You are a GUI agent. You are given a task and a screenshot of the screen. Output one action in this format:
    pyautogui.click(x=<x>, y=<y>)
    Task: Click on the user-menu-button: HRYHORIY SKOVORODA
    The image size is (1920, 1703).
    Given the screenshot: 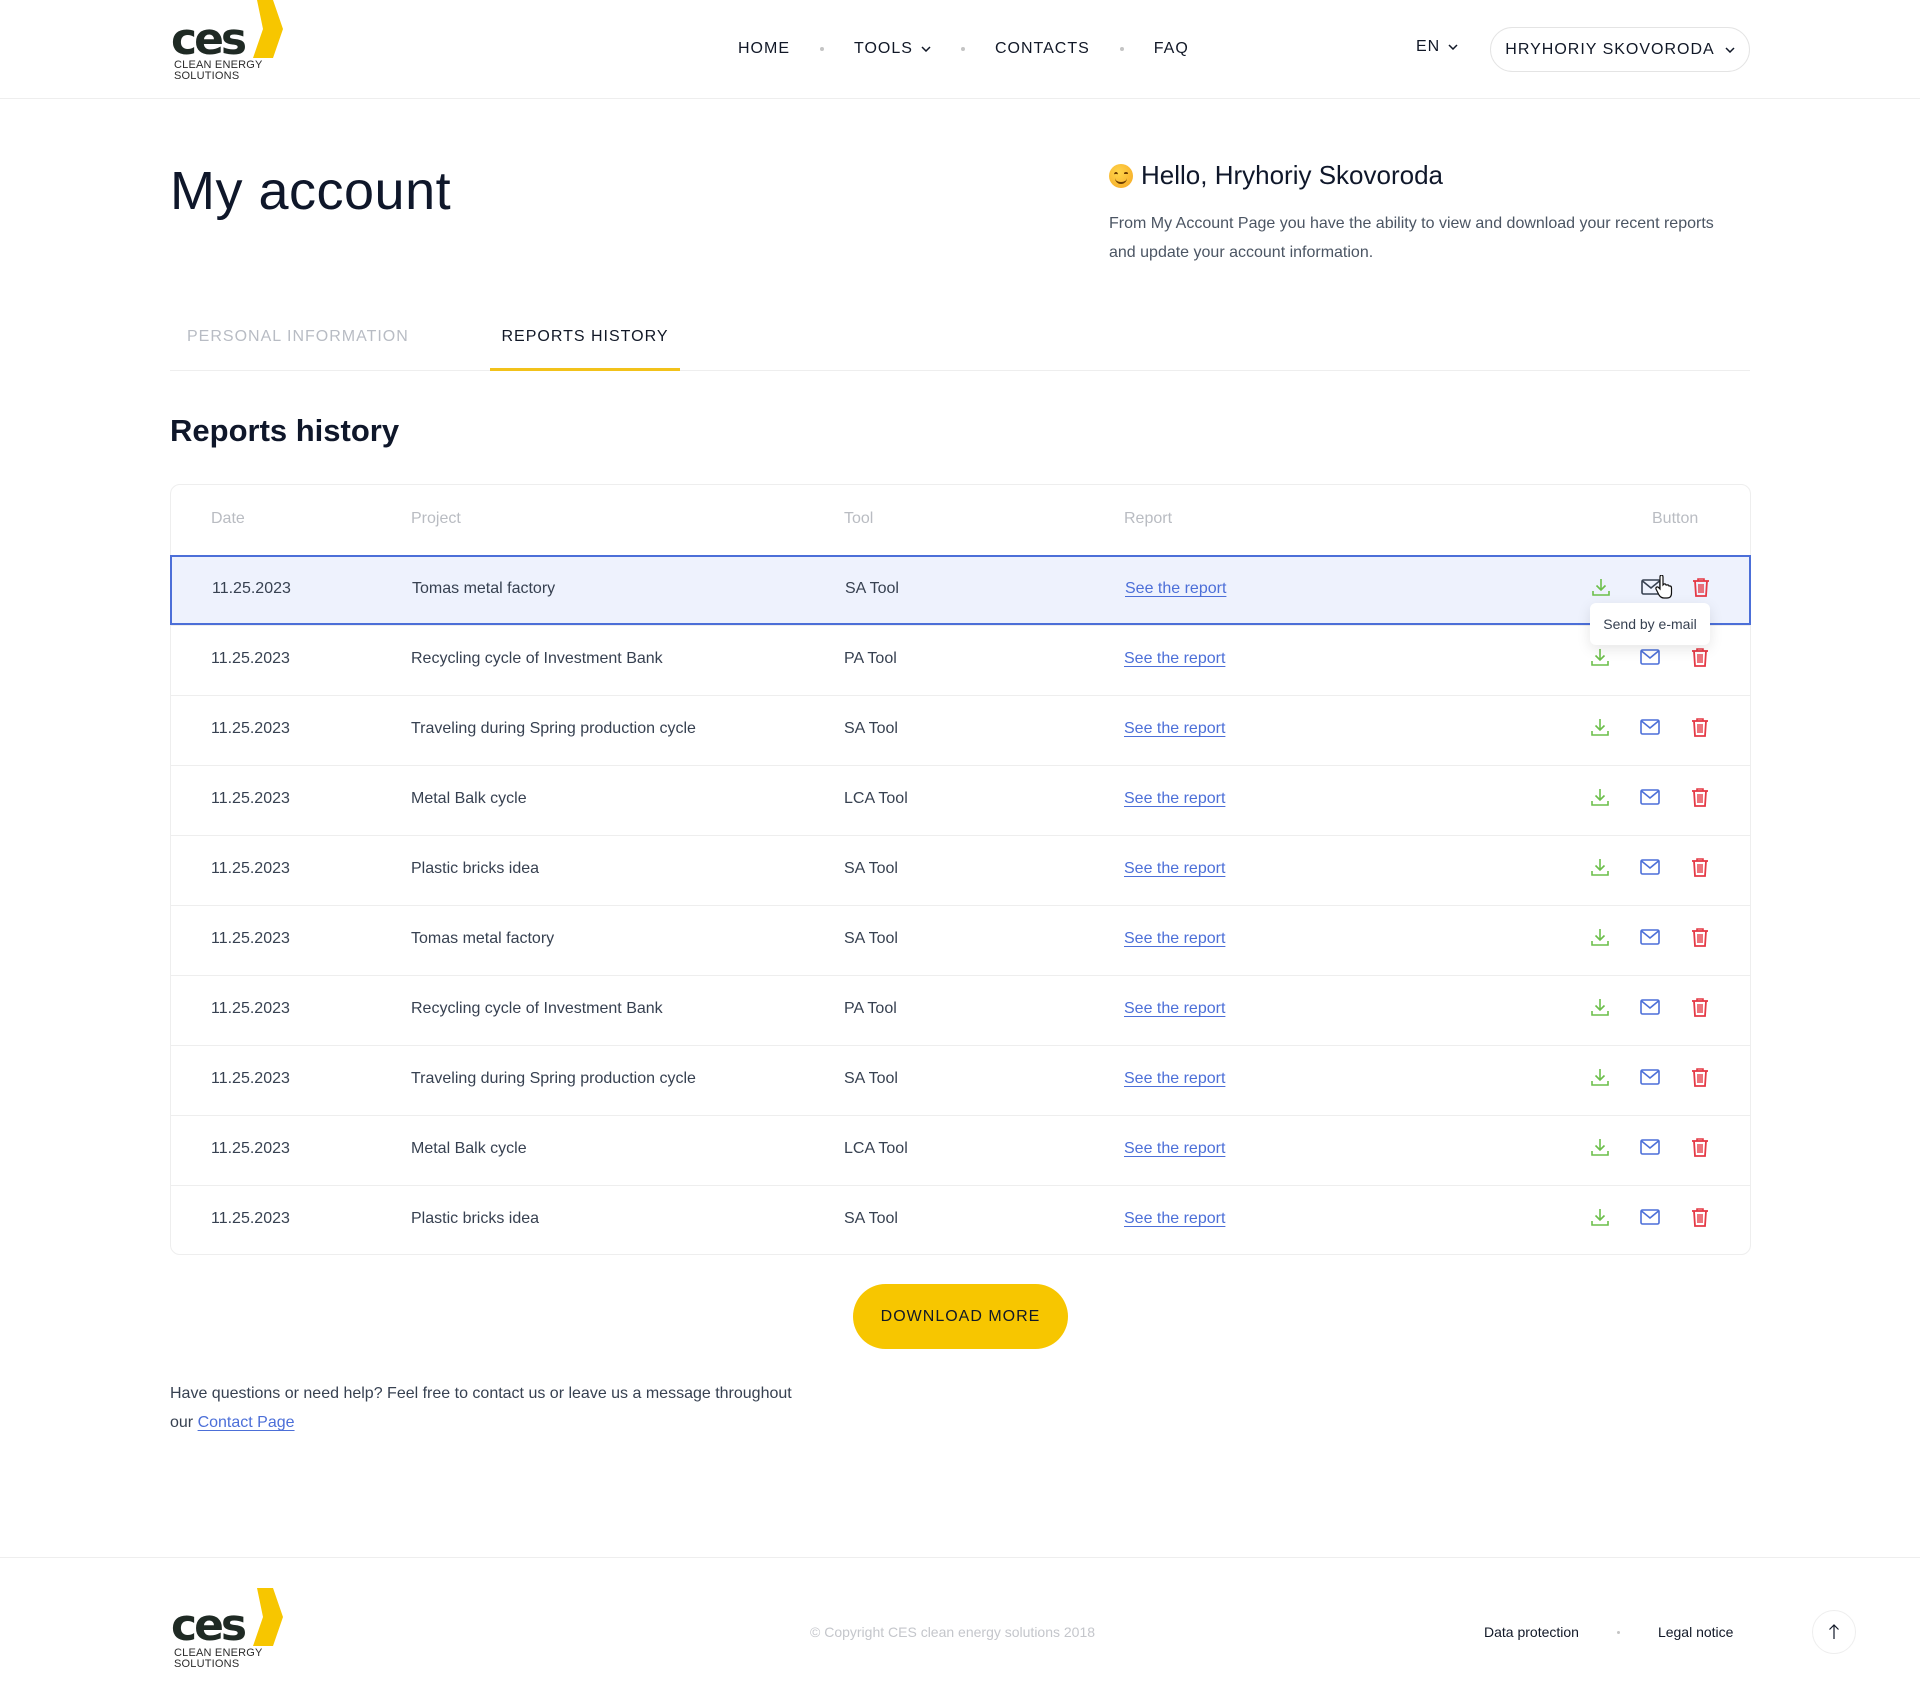 What is the action you would take?
    pyautogui.click(x=1620, y=49)
    